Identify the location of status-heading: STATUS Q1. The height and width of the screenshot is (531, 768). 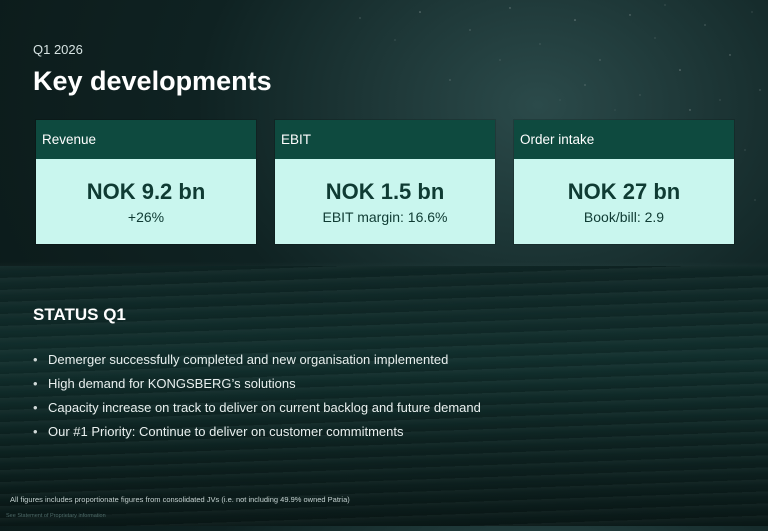
(79, 314).